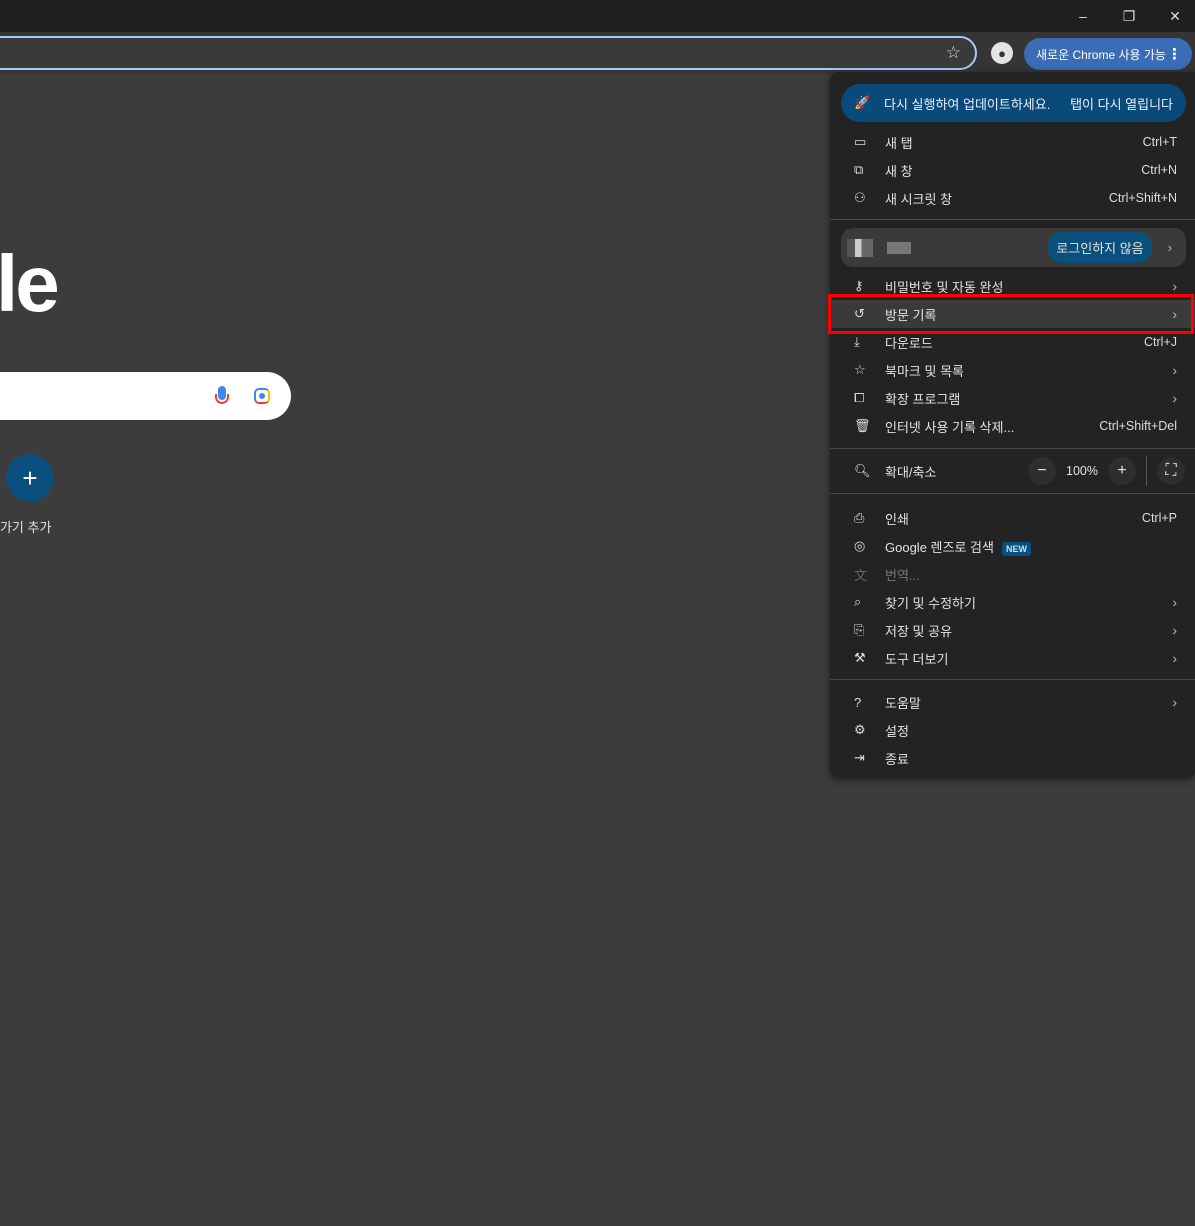  I want to click on label-text: 비밀번호 및 자동 완성, so click(944, 287).